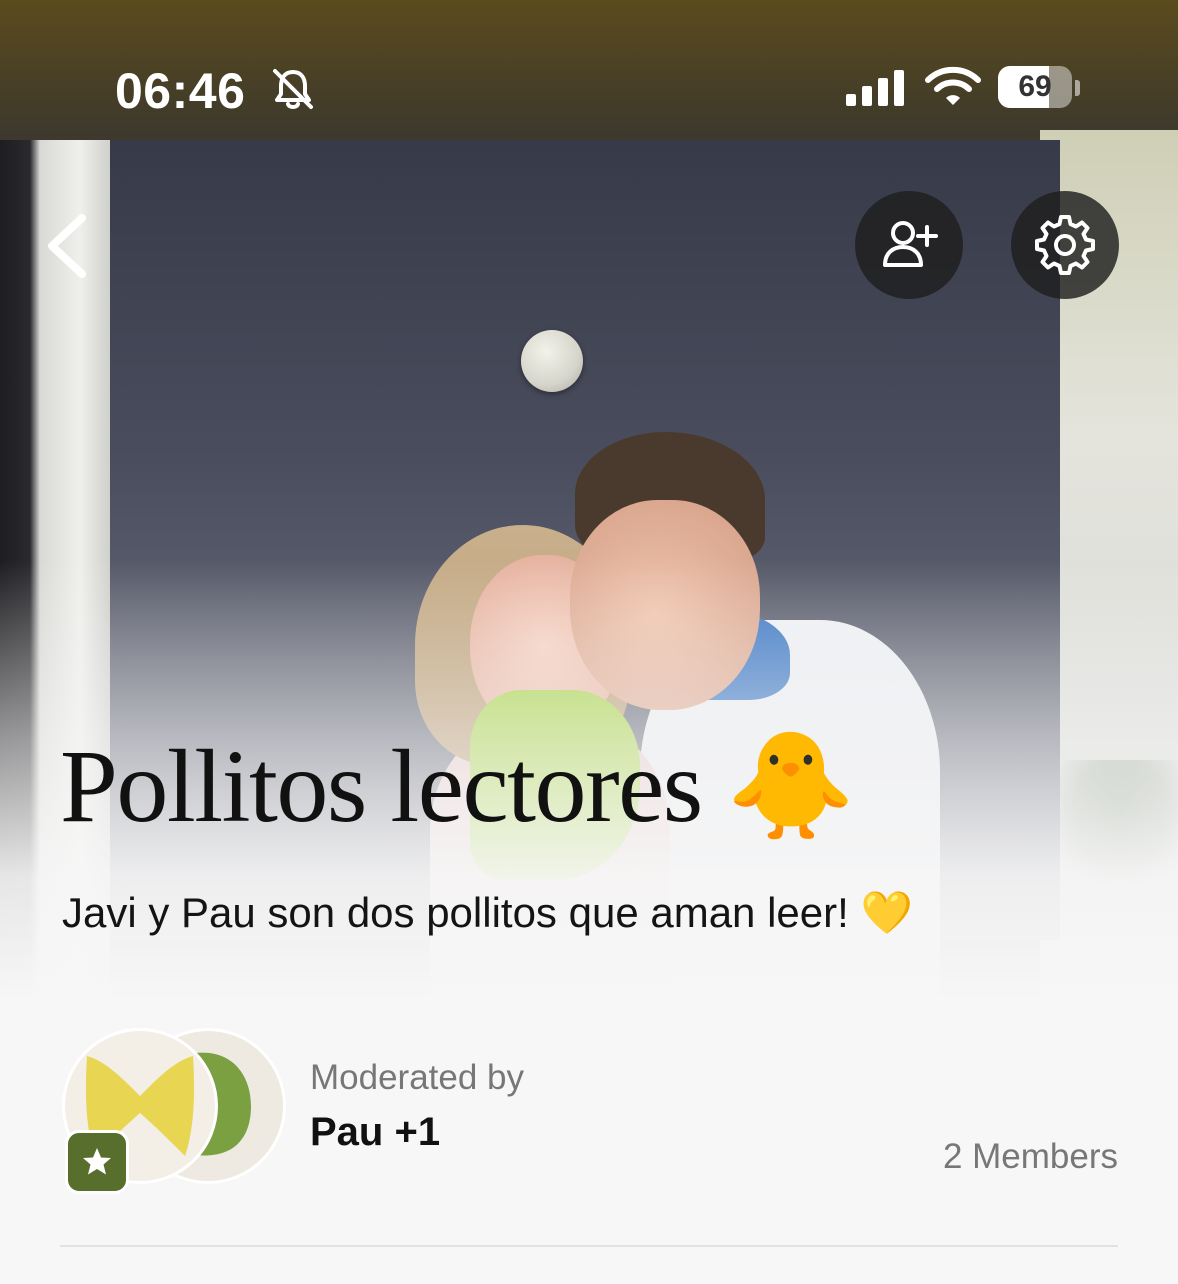 The width and height of the screenshot is (1178, 1284). What do you see at coordinates (293, 89) in the screenshot?
I see `bell-slash-icon` at bounding box center [293, 89].